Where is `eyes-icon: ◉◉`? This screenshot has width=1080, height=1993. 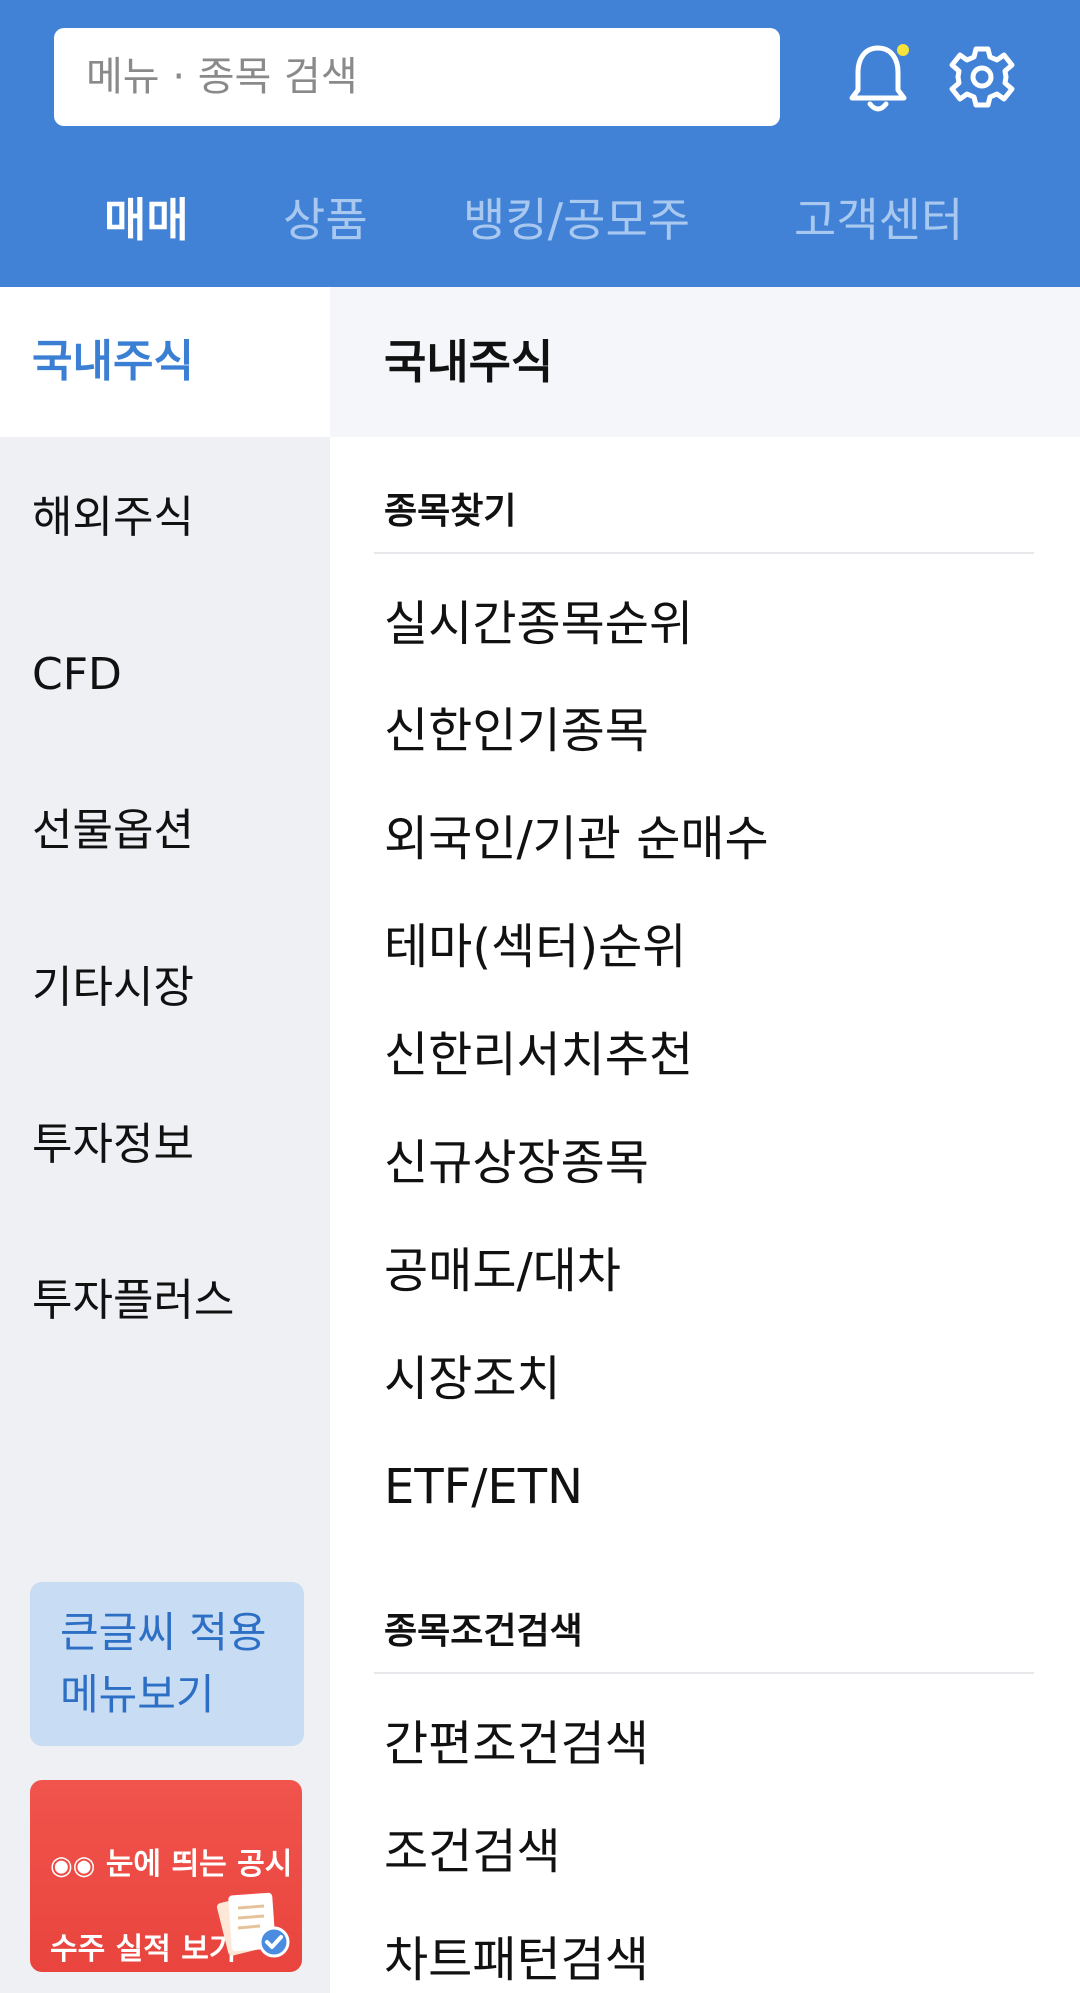 eyes-icon: ◉◉ is located at coordinates (73, 1866).